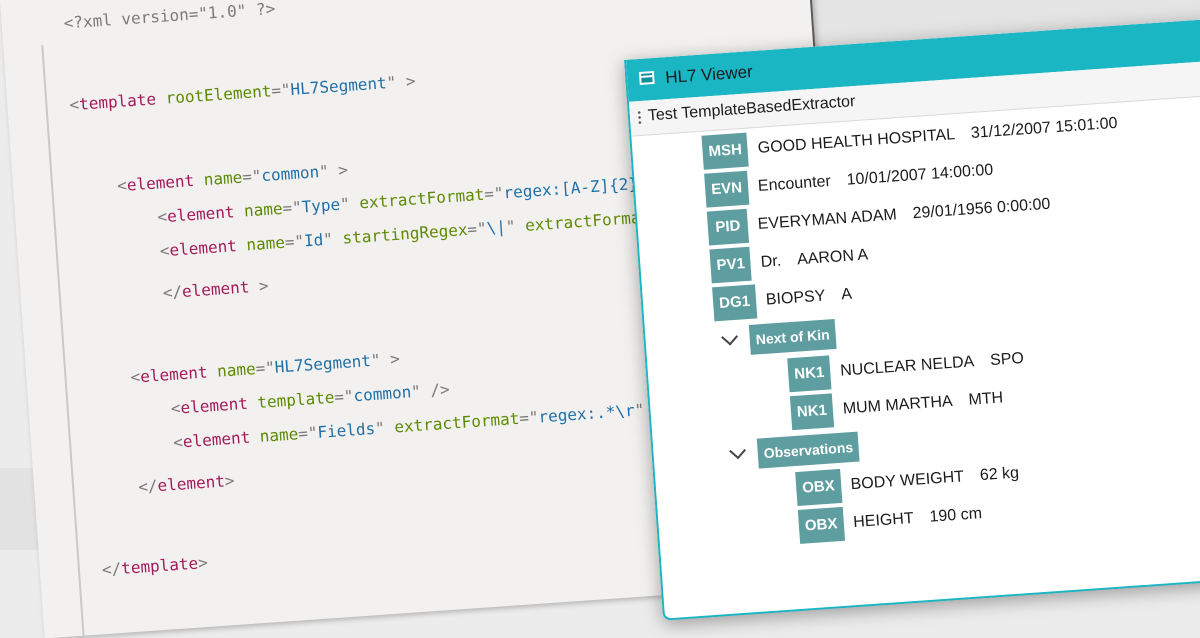 The image size is (1200, 638). Describe the element at coordinates (496, 227) in the screenshot. I see `code-token: \|` at that location.